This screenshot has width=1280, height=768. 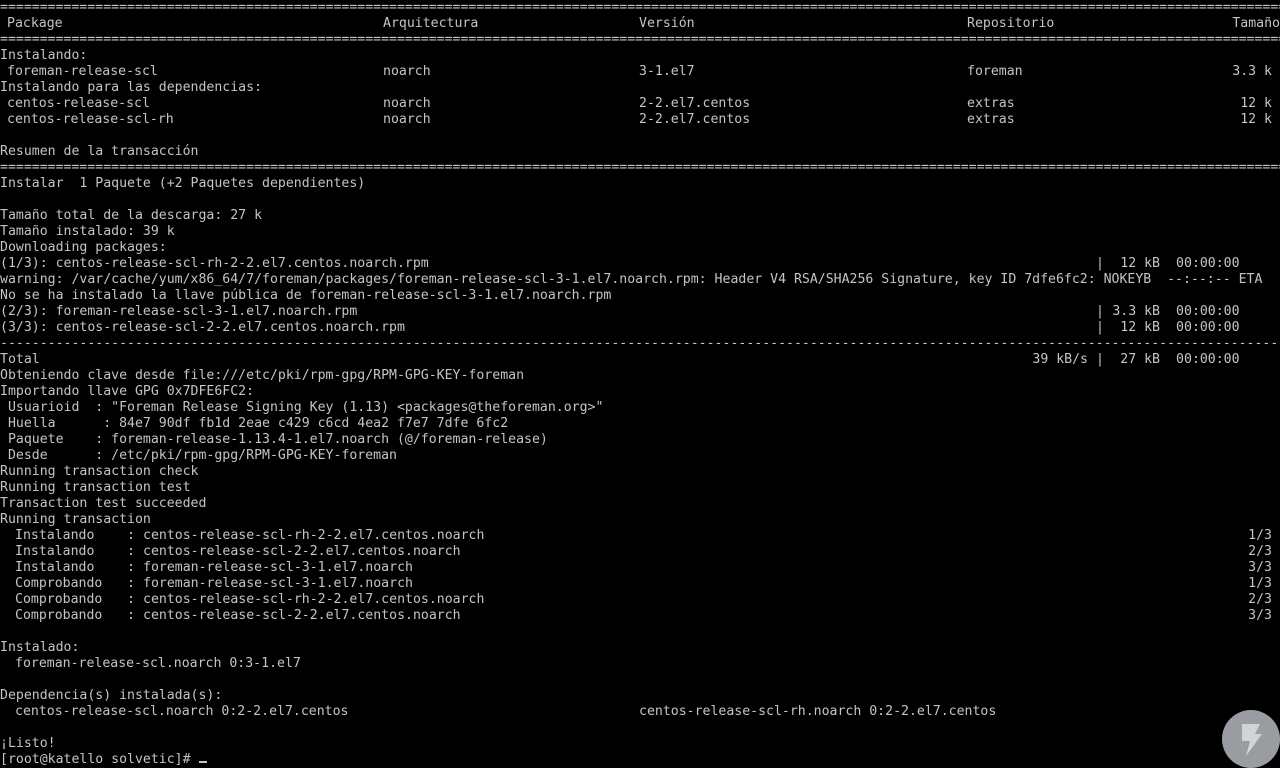 I want to click on installed-label: Instalado:, so click(x=40, y=647).